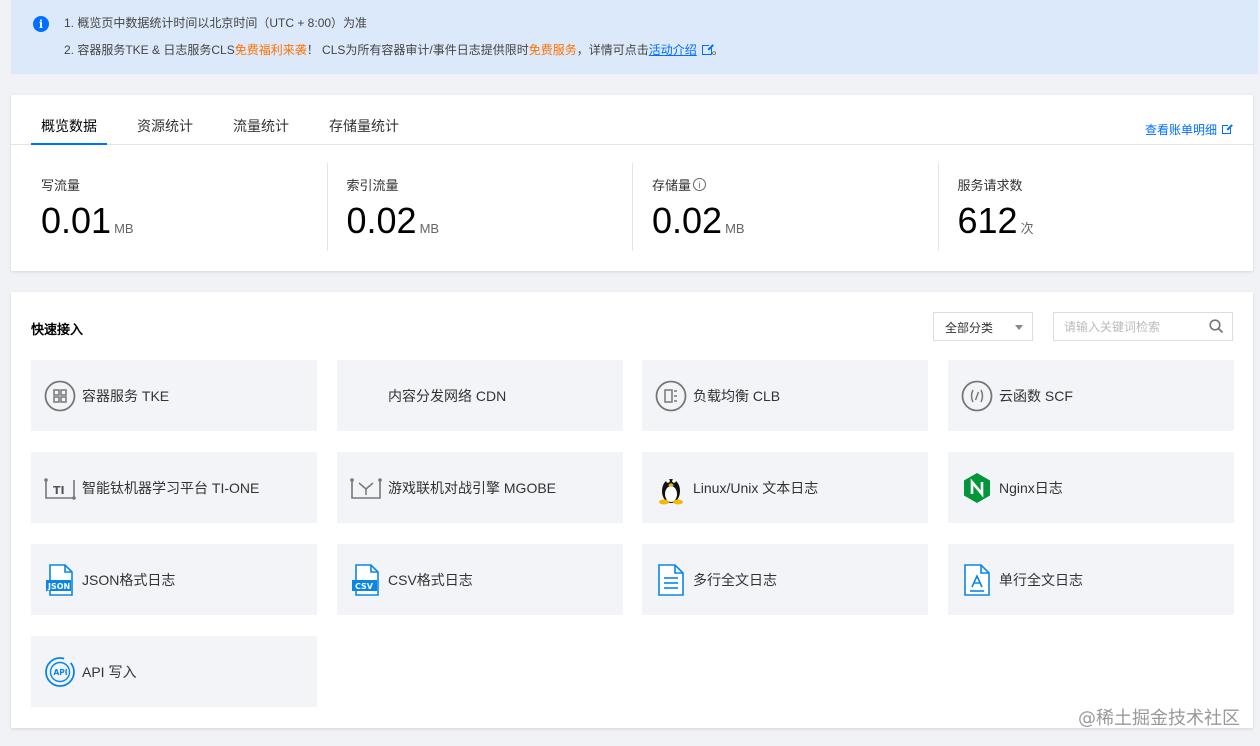 This screenshot has height=746, width=1260. Describe the element at coordinates (149, 50) in the screenshot. I see `notice-text: 2. 容器服务TKE & 日志服务CLS` at that location.